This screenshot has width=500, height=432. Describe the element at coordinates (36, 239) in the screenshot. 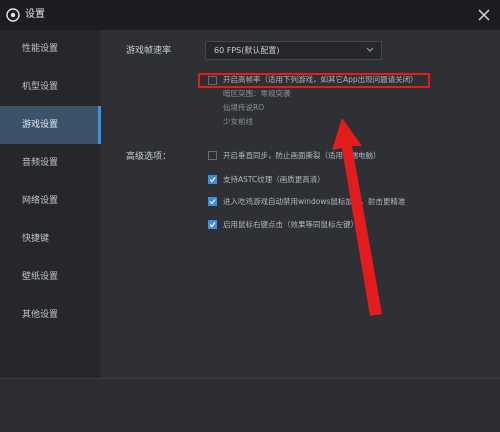

I see `sidebar-item-label: 快捷键` at that location.